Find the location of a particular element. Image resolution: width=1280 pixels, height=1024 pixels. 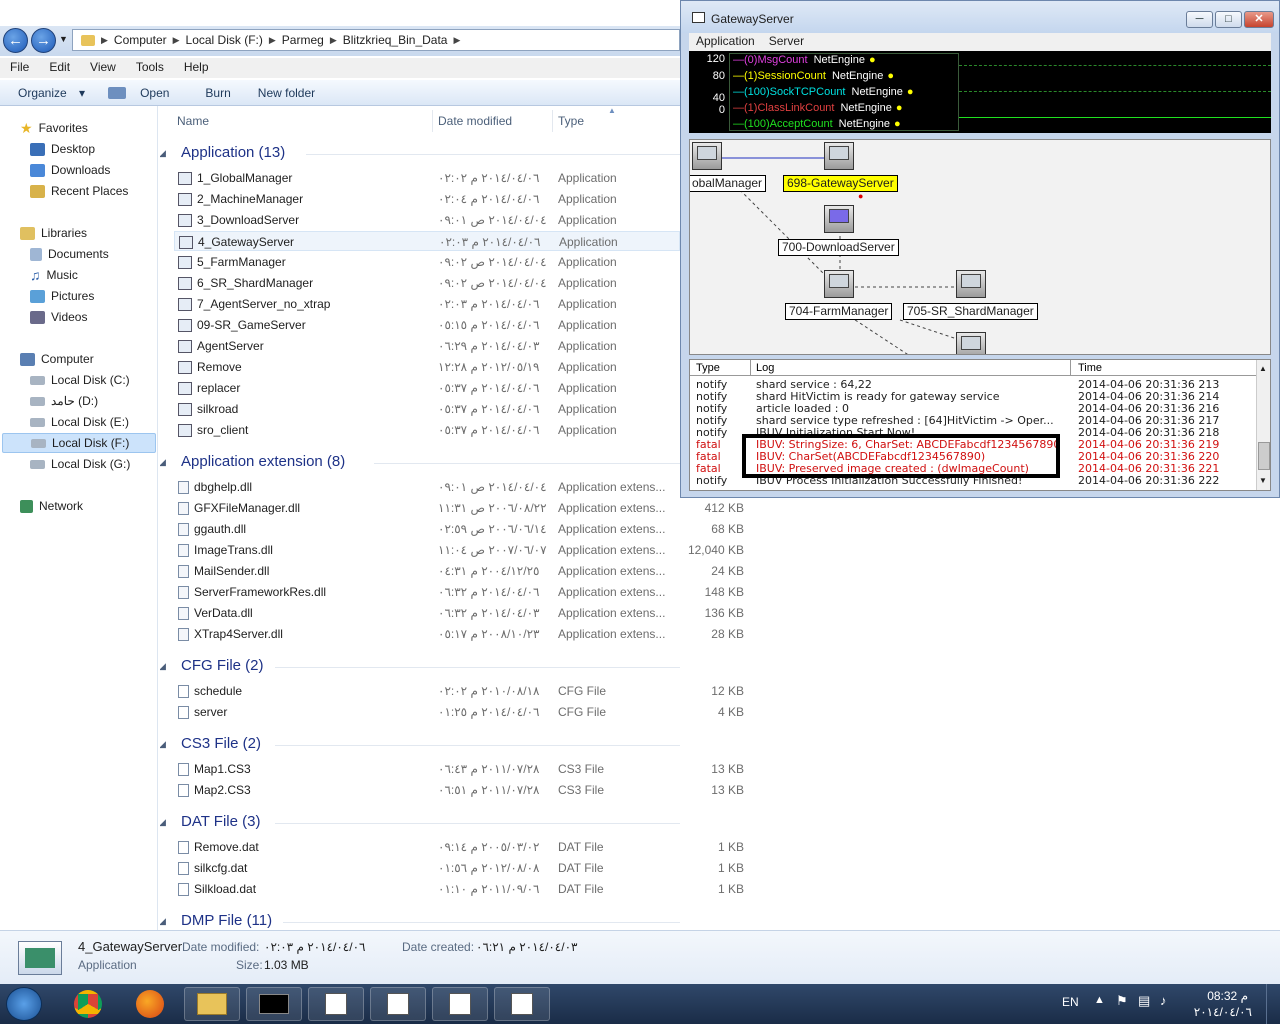

gateway-node-icon is located at coordinates (839, 156).